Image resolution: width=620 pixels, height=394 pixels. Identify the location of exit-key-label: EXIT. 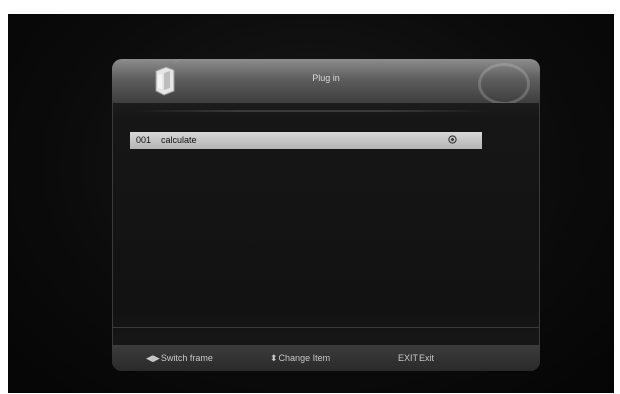
(408, 358).